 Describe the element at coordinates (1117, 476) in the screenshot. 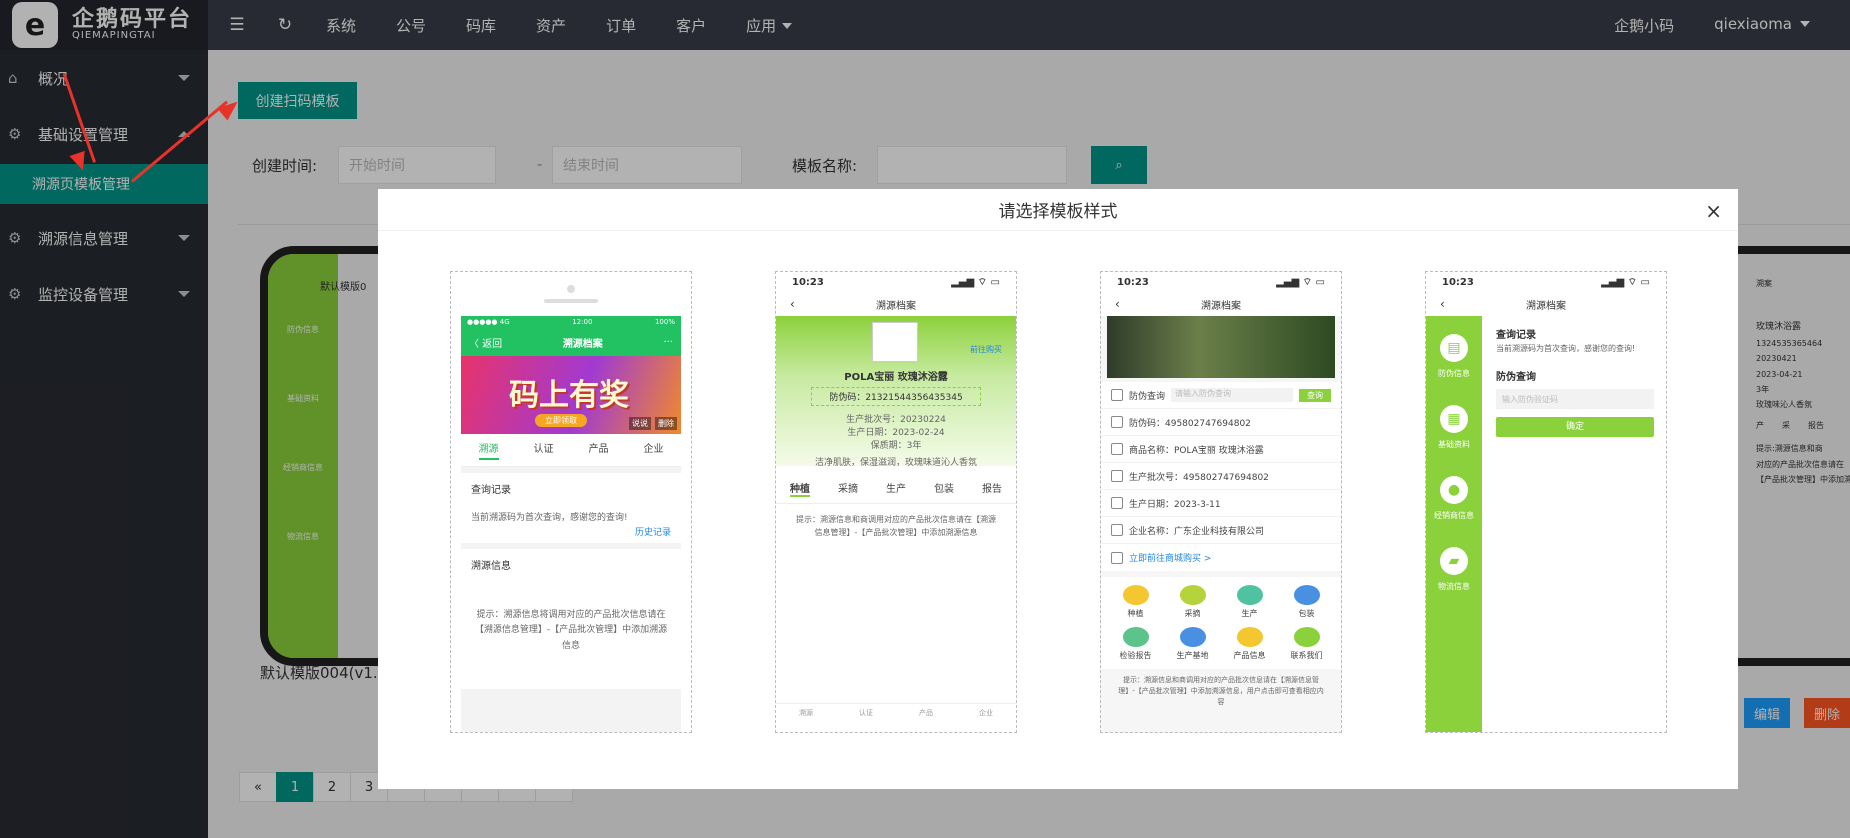

I see `batch-icon` at that location.